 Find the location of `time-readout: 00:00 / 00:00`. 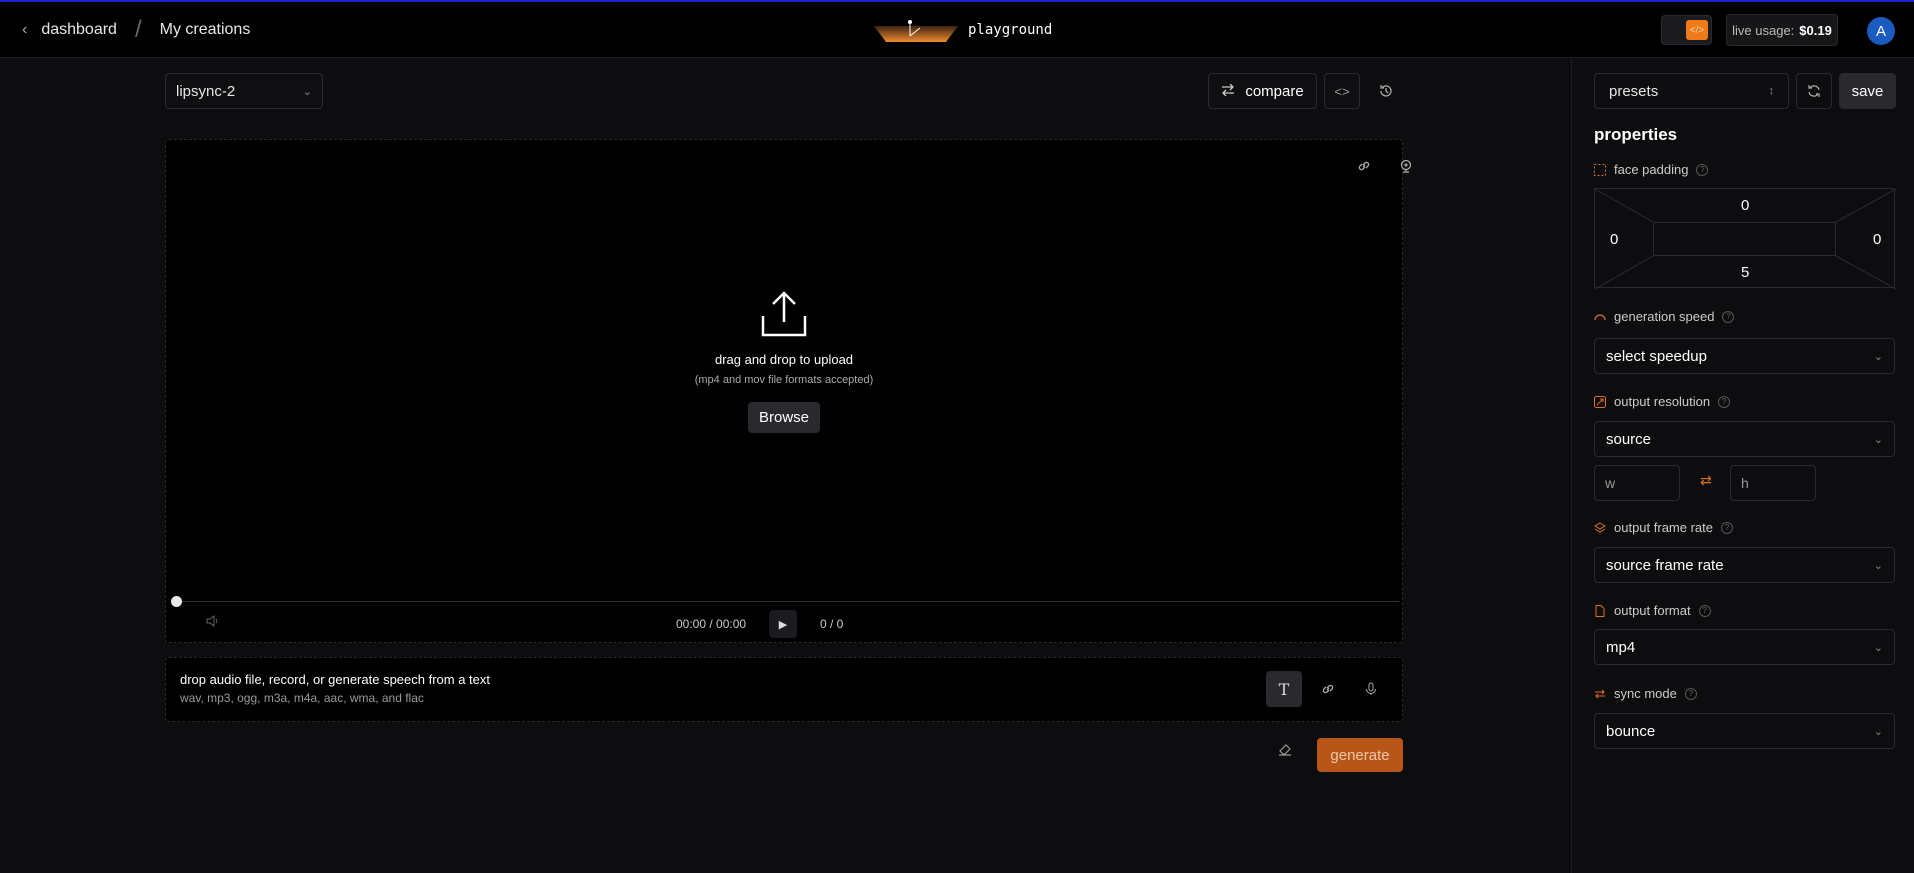

time-readout: 00:00 / 00:00 is located at coordinates (711, 624).